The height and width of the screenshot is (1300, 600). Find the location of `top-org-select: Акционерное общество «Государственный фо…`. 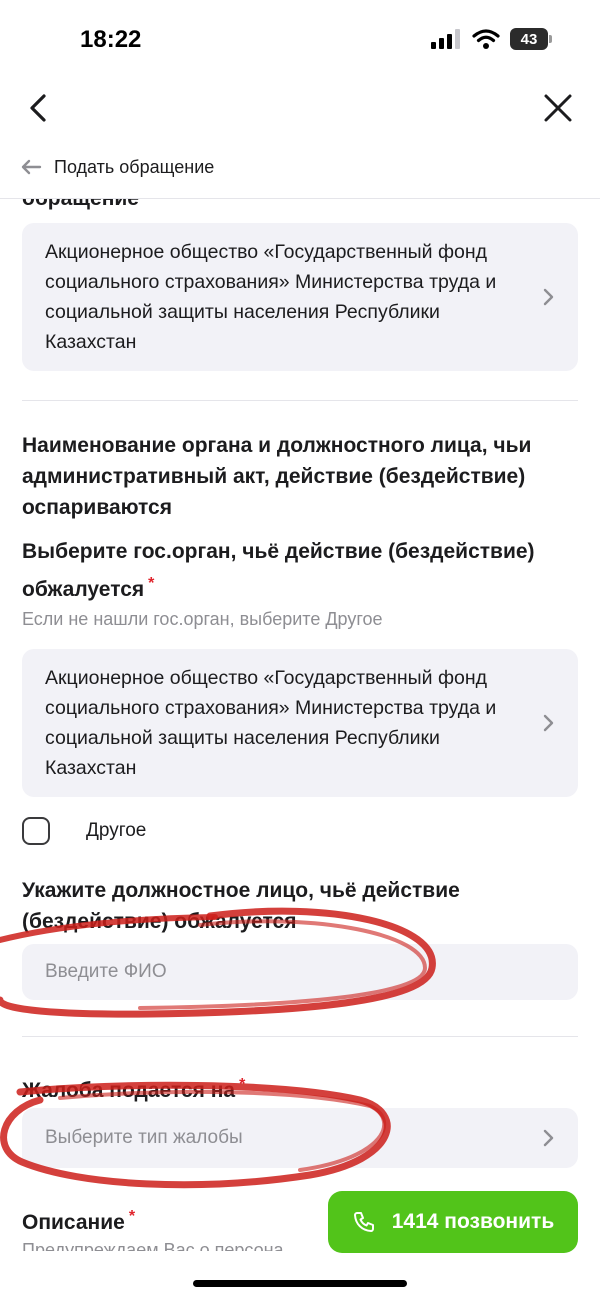

top-org-select: Акционерное общество «Государственный фо… is located at coordinates (300, 297).